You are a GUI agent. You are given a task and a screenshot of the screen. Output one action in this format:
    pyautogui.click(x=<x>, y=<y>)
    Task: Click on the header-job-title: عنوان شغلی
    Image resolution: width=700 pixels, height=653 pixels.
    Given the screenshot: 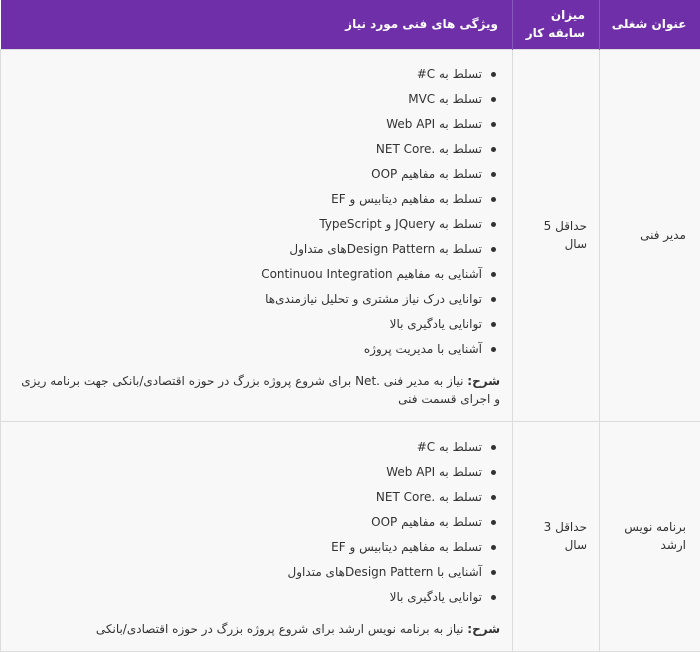 What is the action you would take?
    pyautogui.click(x=649, y=24)
    